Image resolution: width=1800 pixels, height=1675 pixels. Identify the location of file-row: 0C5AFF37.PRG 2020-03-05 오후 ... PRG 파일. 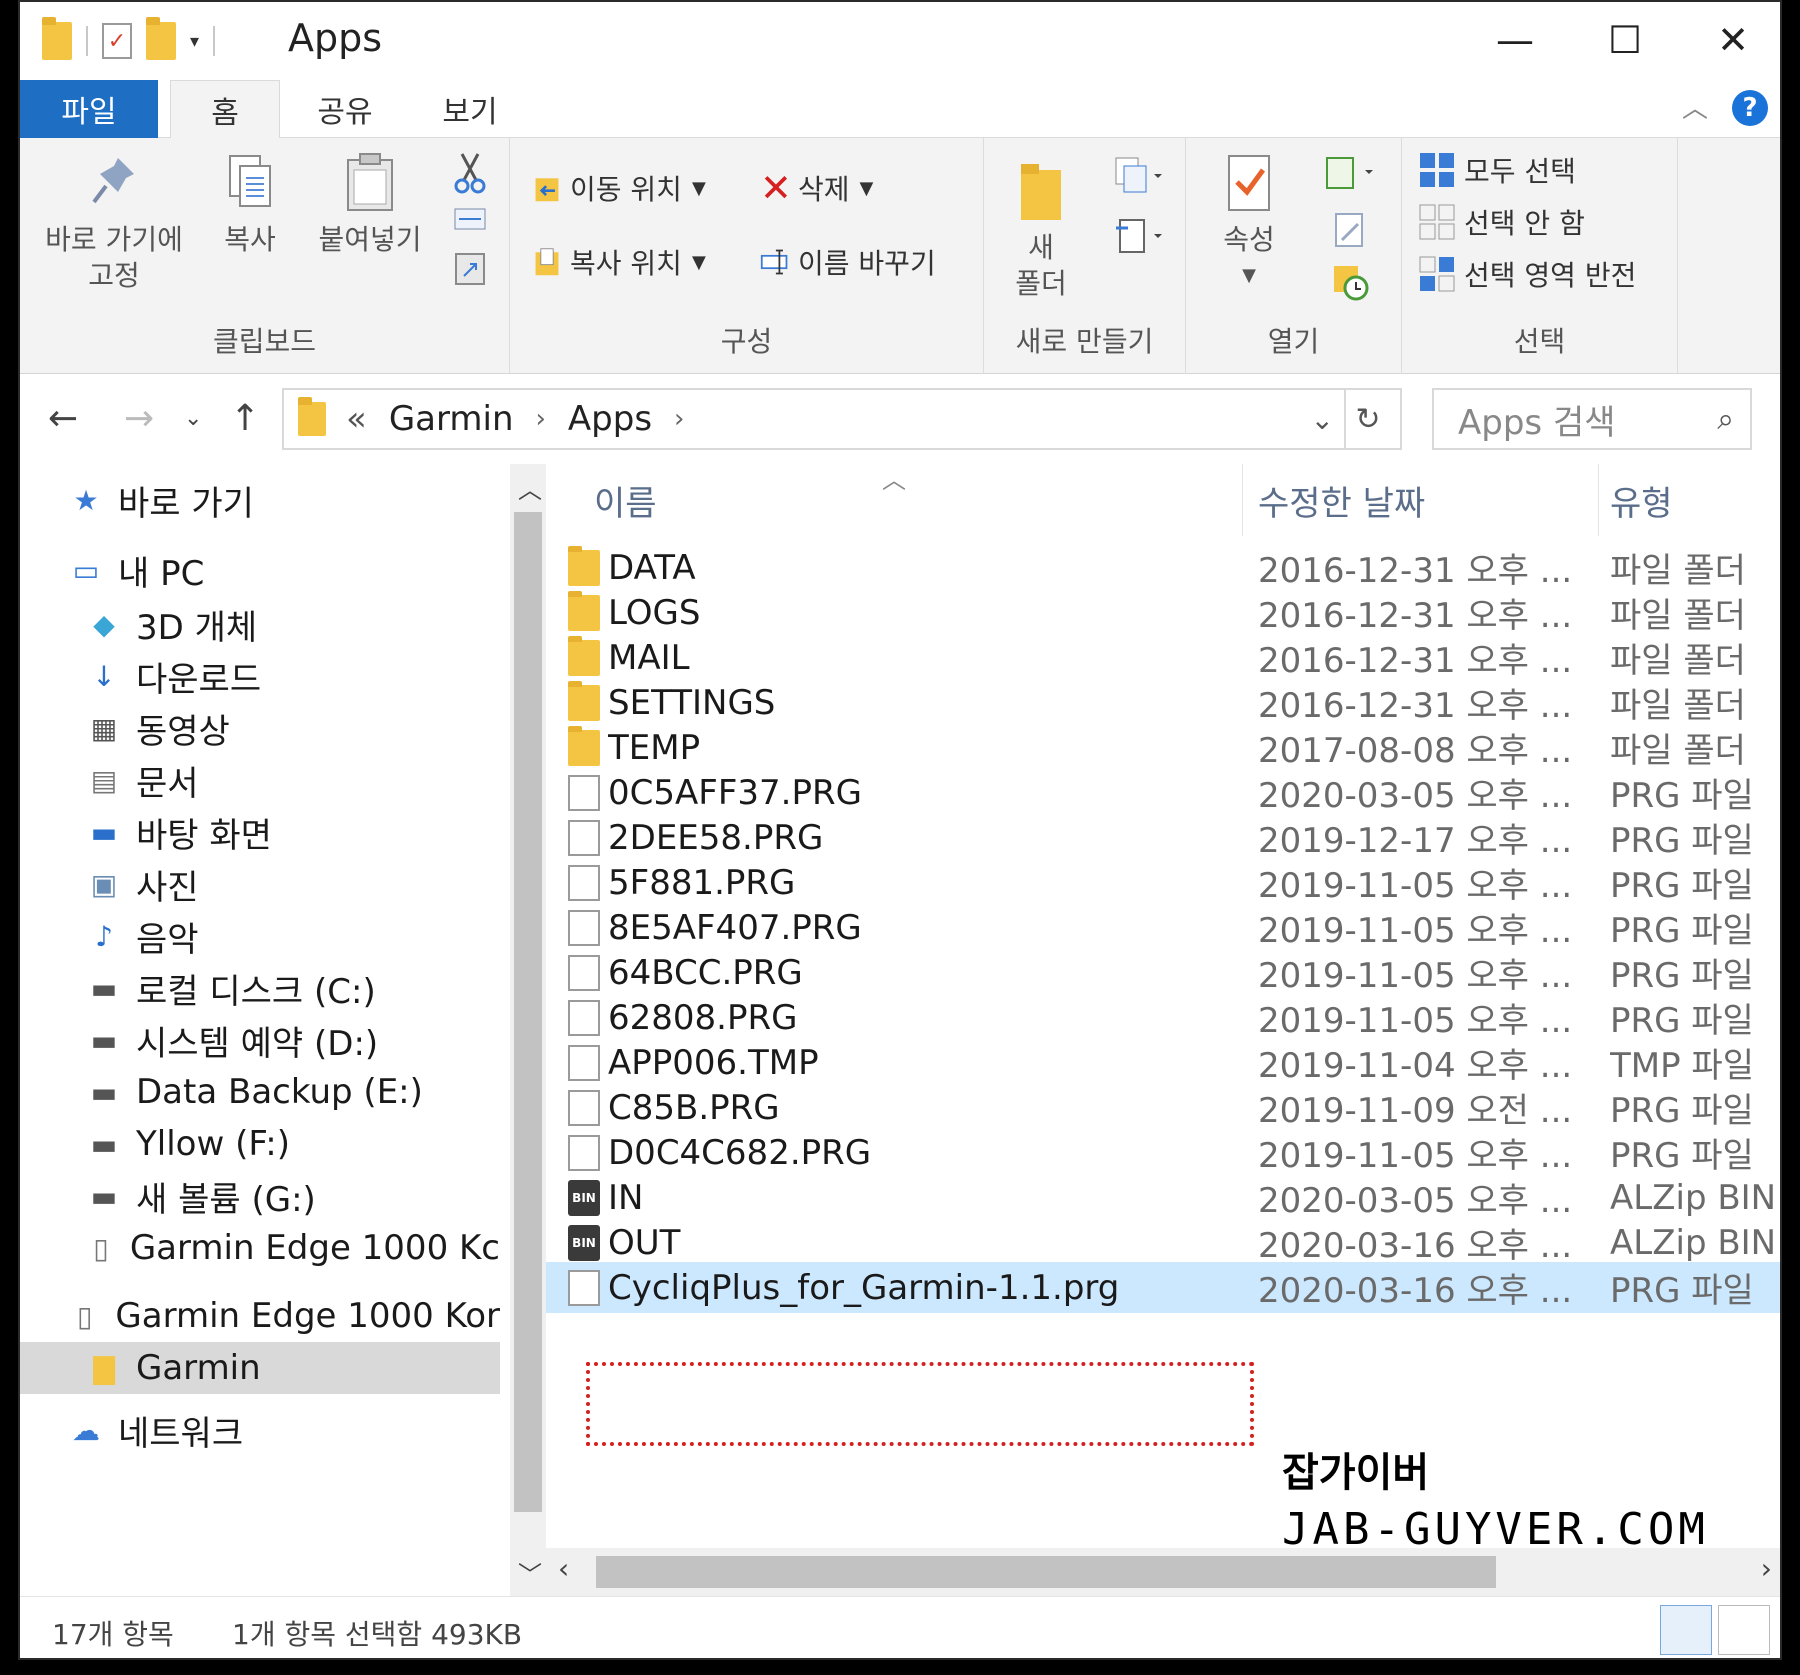
(1163, 792).